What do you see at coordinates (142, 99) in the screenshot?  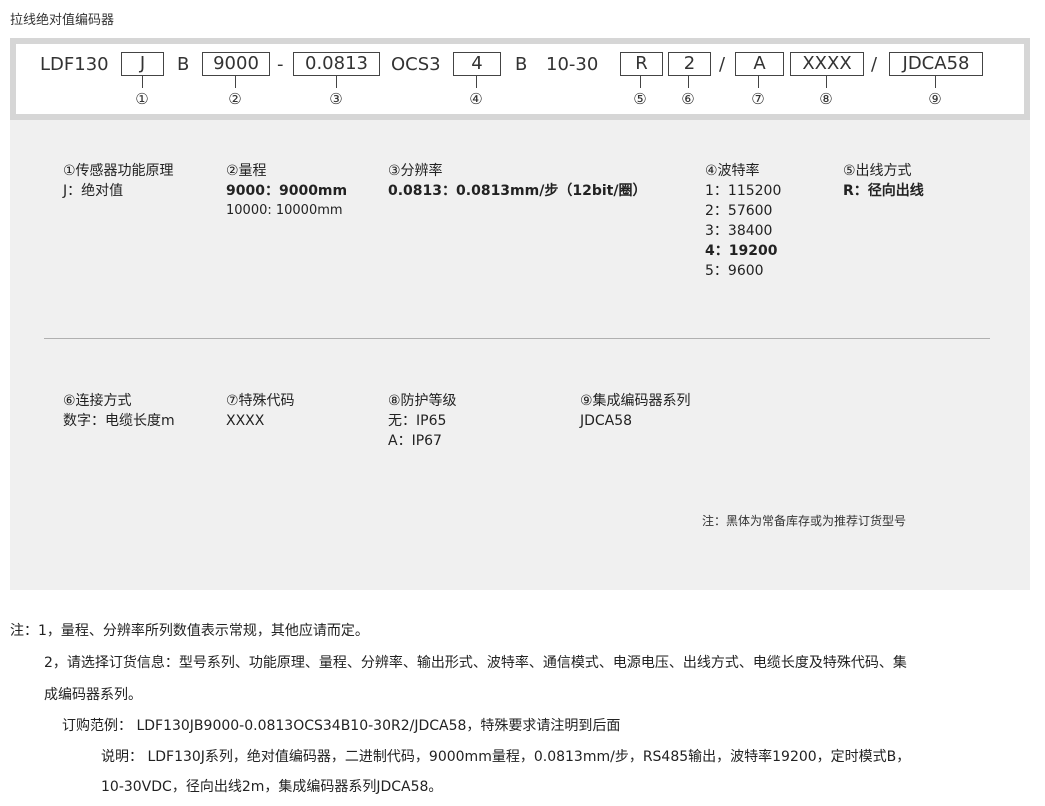 I see `marker-1: ①` at bounding box center [142, 99].